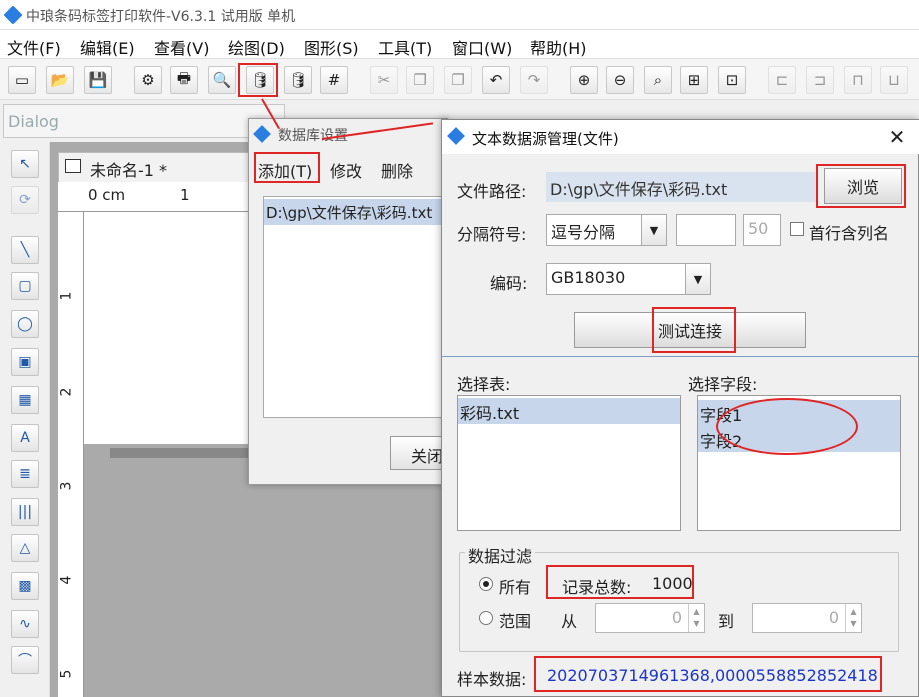  I want to click on label-canvas, so click(169, 328).